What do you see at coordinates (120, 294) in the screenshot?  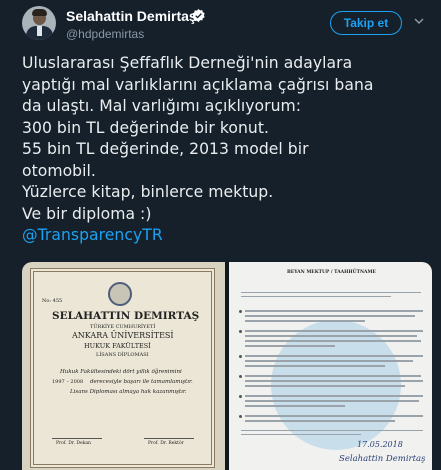 I see `university-seal-icon` at bounding box center [120, 294].